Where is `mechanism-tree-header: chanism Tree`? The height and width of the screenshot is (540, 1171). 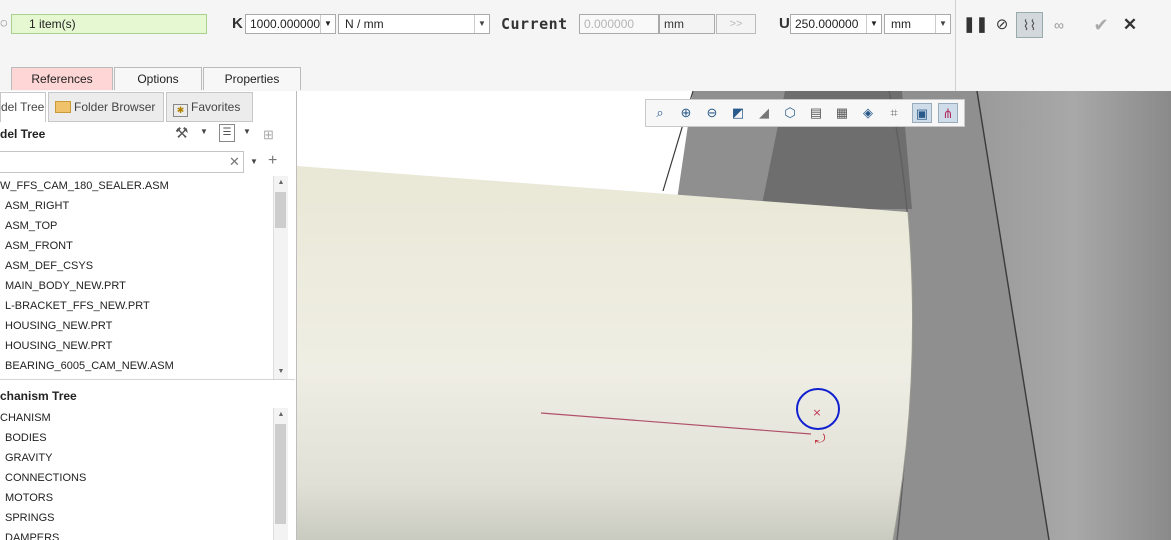 mechanism-tree-header: chanism Tree is located at coordinates (38, 396).